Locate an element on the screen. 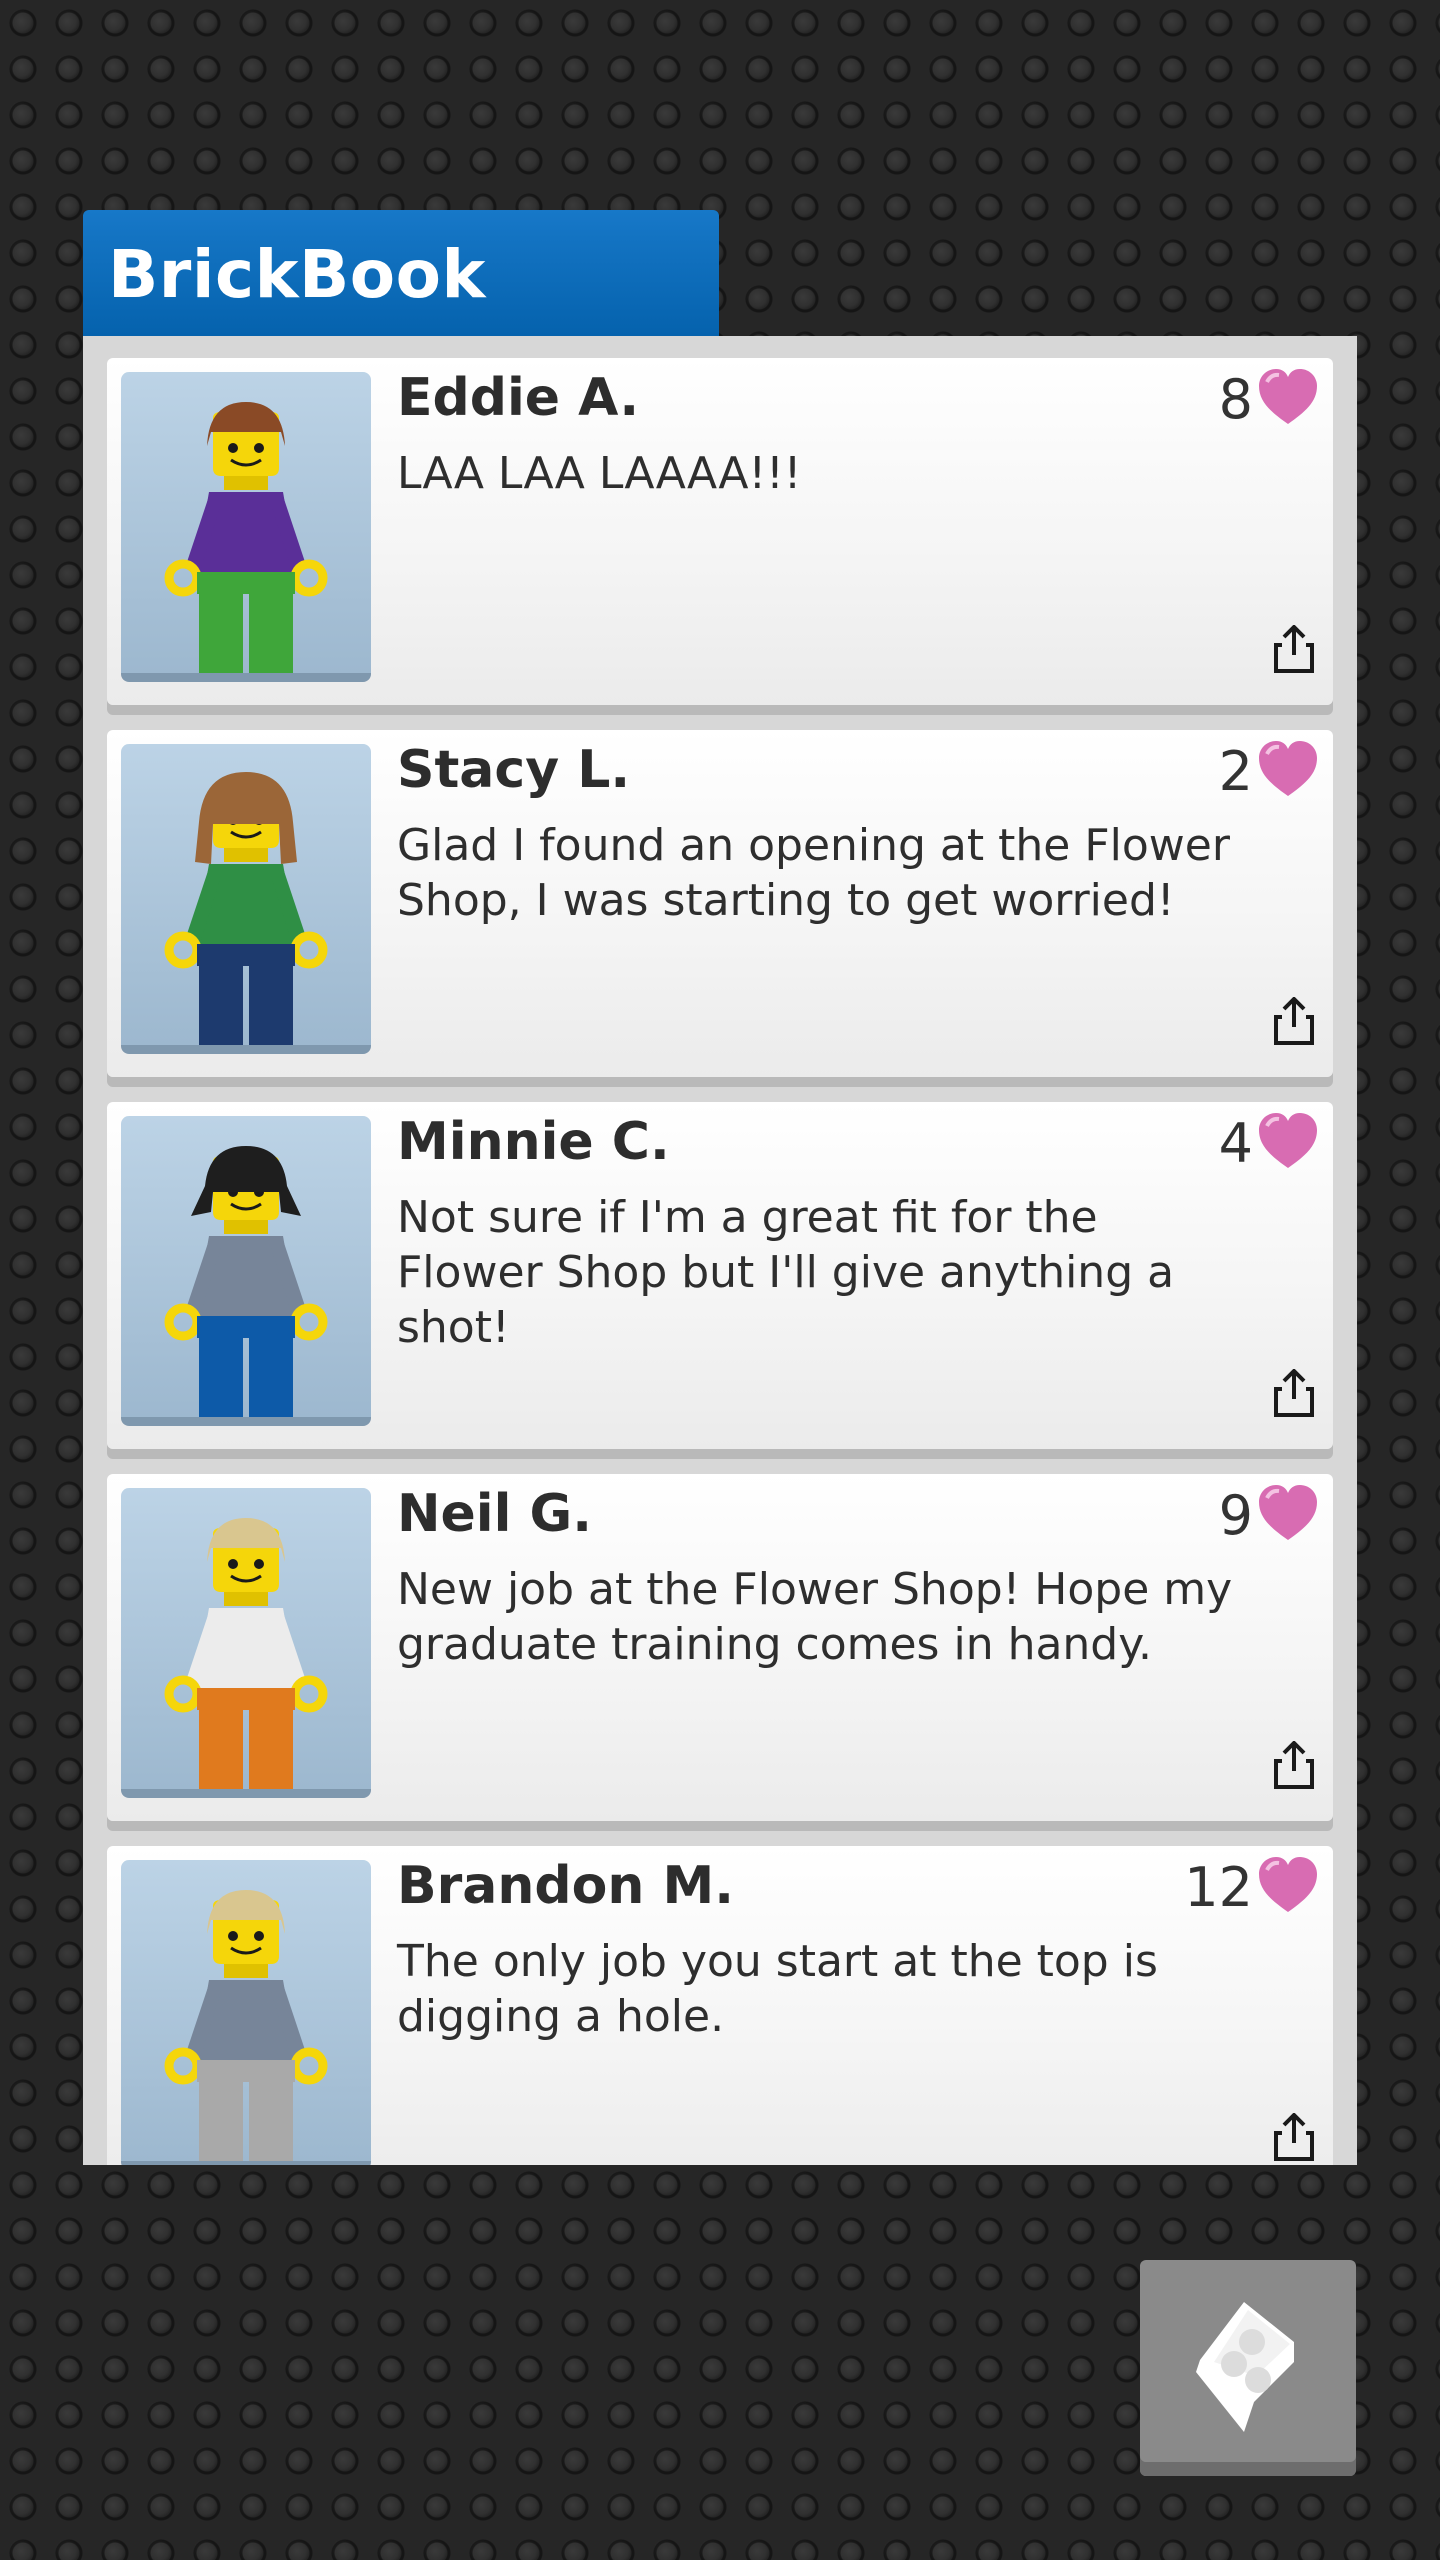  post-author: Eddie A. is located at coordinates (518, 398).